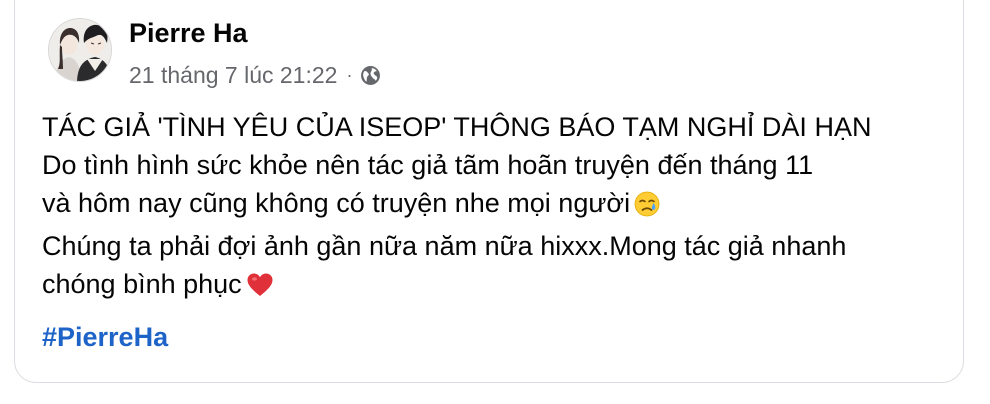 The height and width of the screenshot is (404, 990). Describe the element at coordinates (188, 33) in the screenshot. I see `author-name: Pierre Ha` at that location.